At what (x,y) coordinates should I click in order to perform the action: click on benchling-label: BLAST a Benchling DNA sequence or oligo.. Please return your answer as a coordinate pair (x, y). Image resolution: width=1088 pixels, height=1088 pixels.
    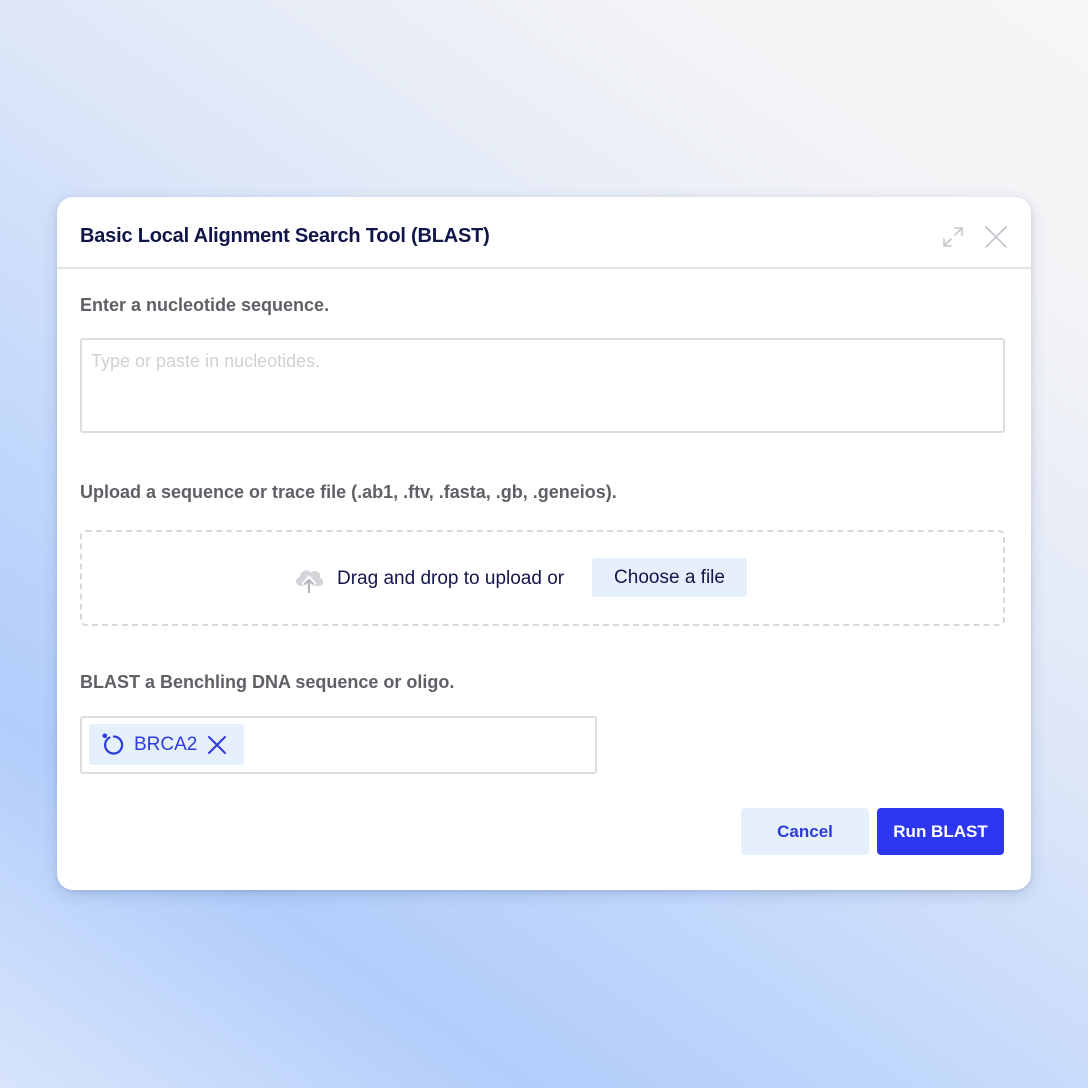
    Looking at the image, I should click on (267, 682).